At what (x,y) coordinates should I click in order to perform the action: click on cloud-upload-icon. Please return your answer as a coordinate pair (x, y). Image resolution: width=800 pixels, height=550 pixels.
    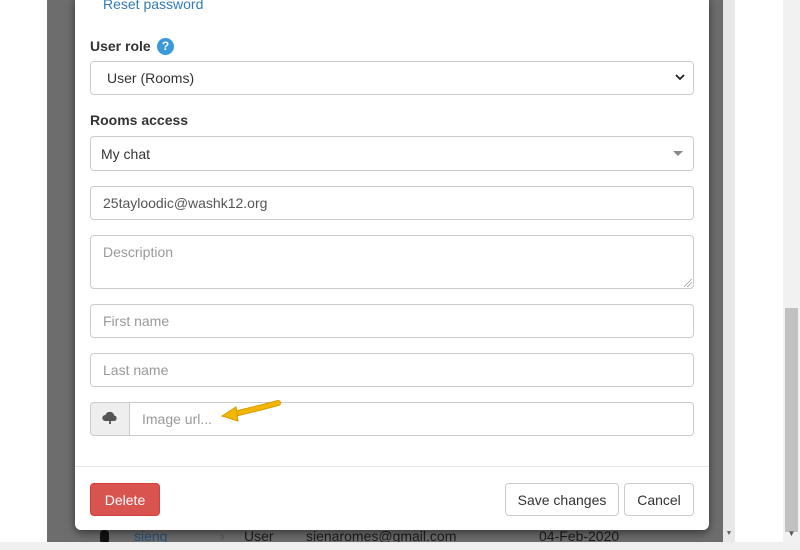
    Looking at the image, I should click on (110, 419).